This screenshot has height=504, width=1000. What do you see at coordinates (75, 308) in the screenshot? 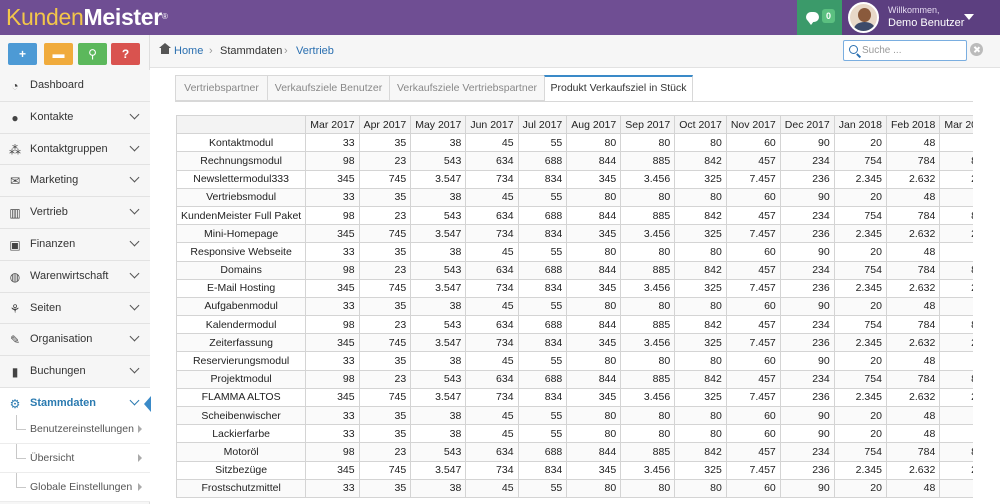
I see `sidebar-item-seiten: ⚘ Seiten` at bounding box center [75, 308].